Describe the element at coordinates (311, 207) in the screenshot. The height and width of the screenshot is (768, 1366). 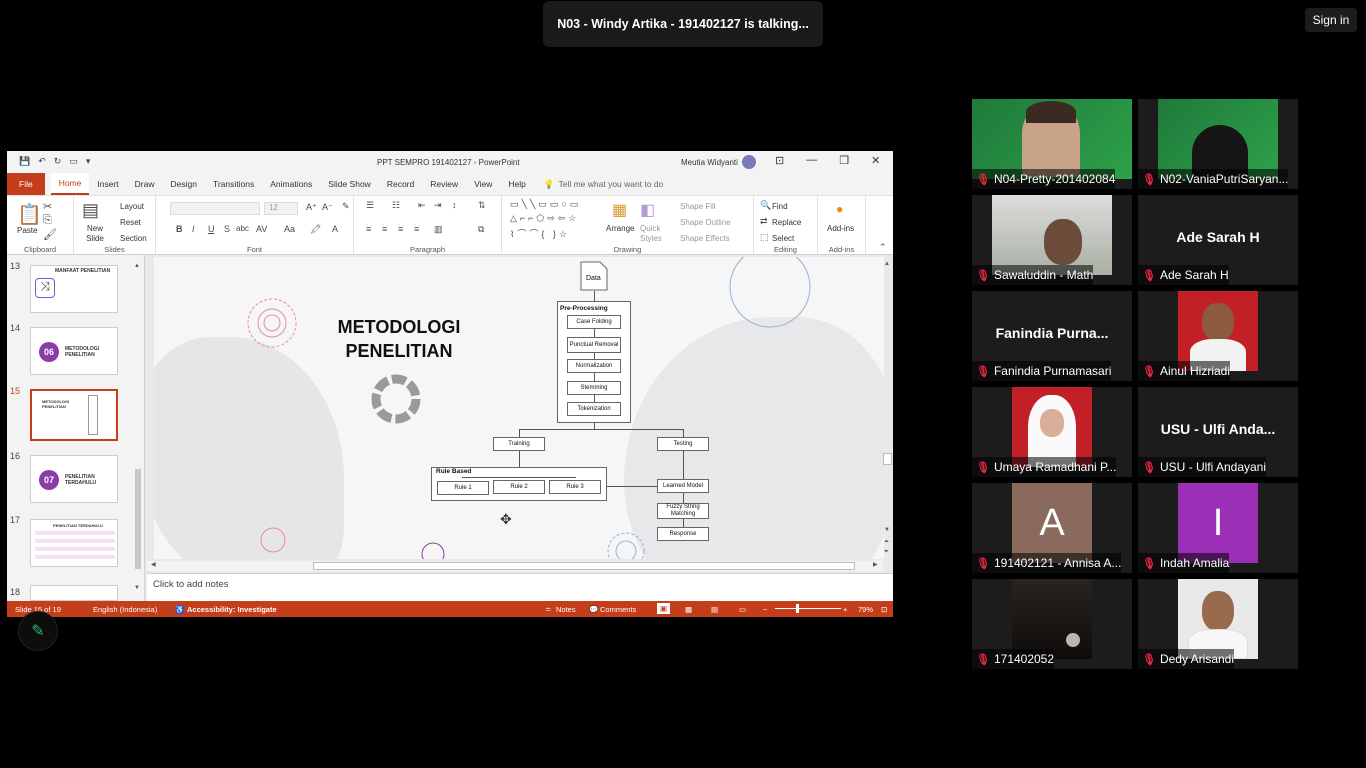
I see `increase-font-icon: A⁺` at that location.